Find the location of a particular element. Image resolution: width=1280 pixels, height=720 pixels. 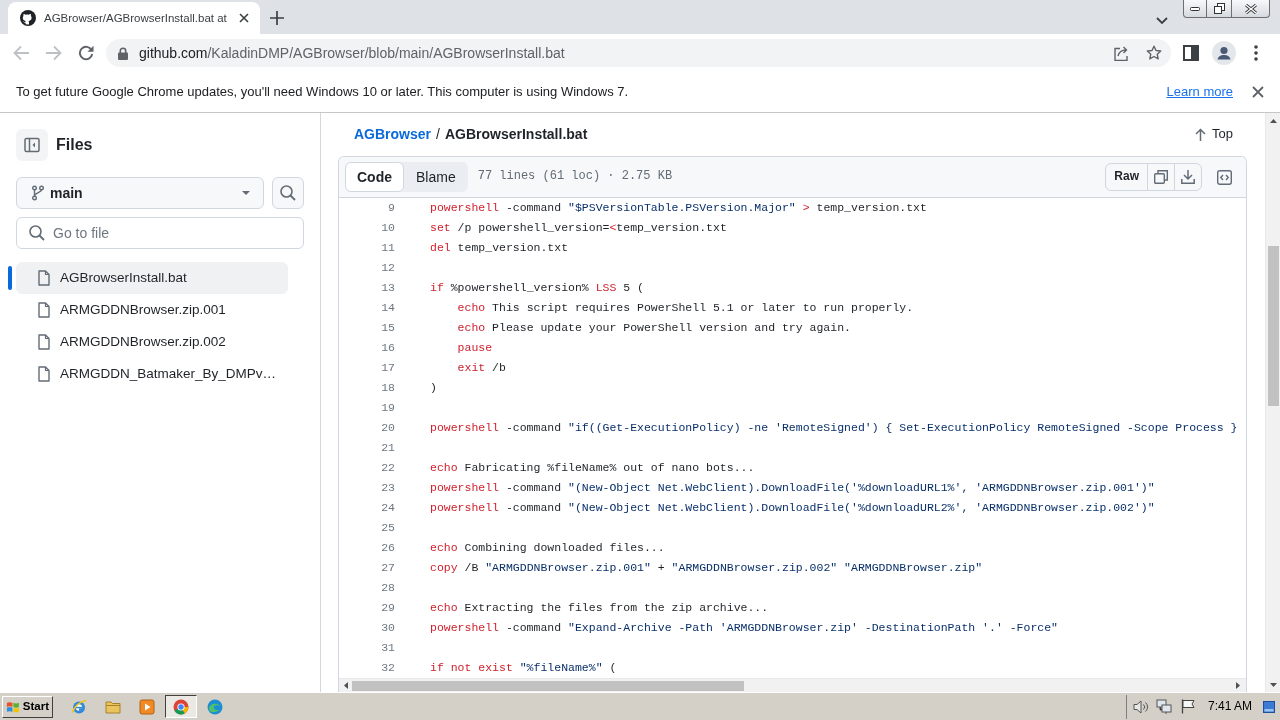

panel-title: Files is located at coordinates (74, 144).